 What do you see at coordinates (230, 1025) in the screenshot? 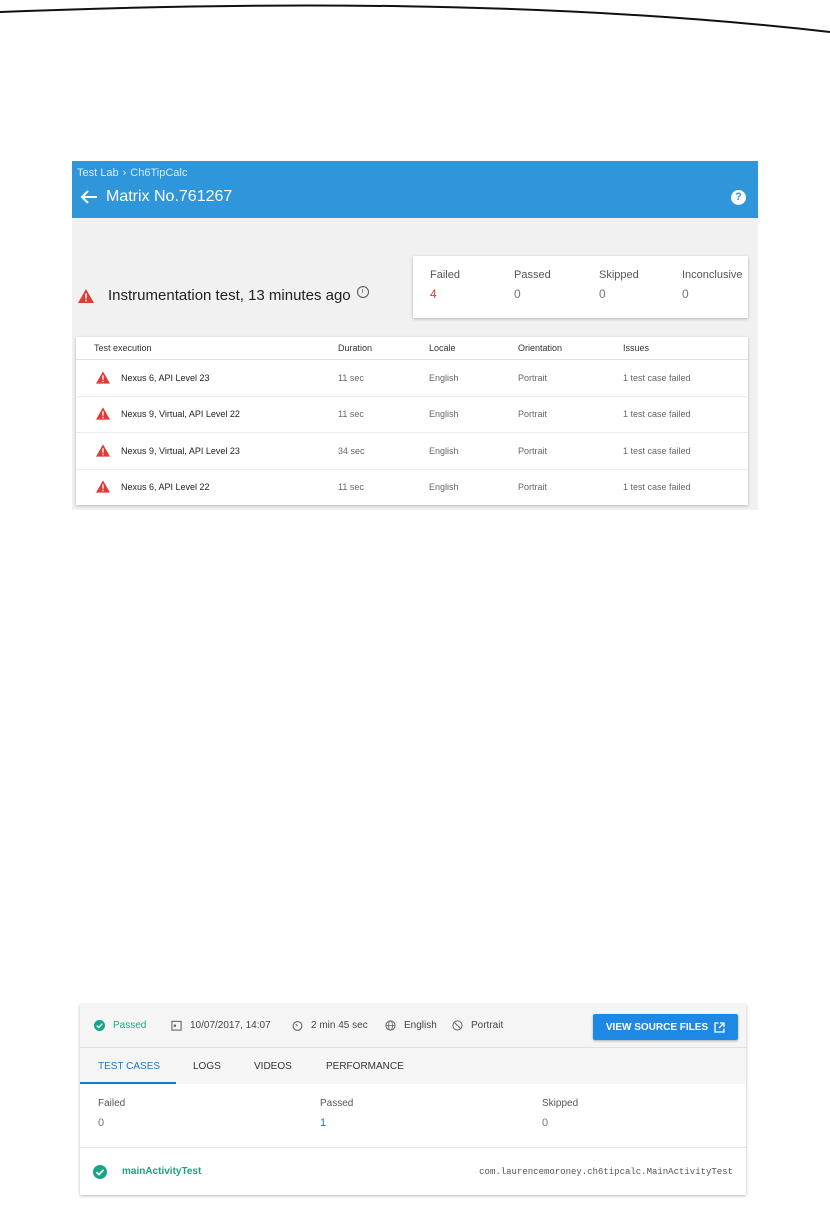
I see `date-label: 10/07/2017, 14:07` at bounding box center [230, 1025].